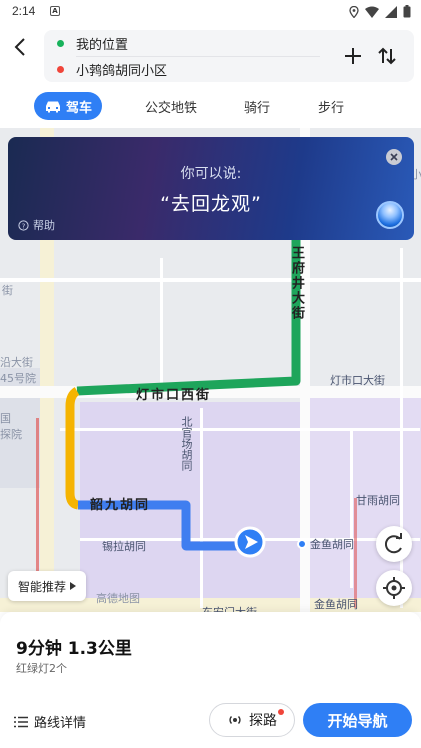 The image size is (421, 748). I want to click on map-label-partial-4: 探院, so click(11, 434).